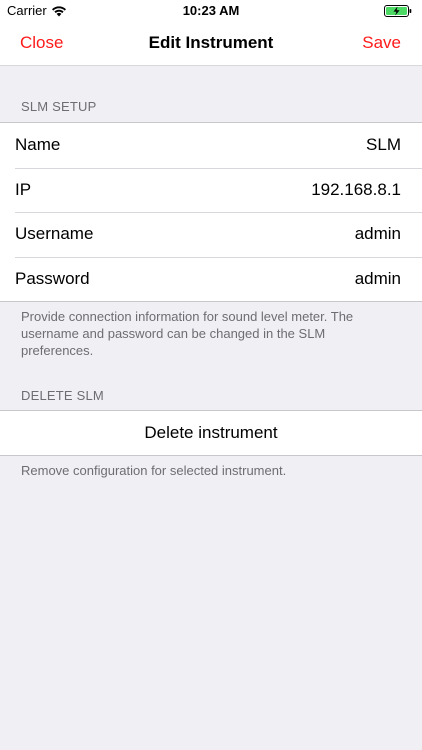 Image resolution: width=422 pixels, height=750 pixels. I want to click on section-header-slm-setup: SLM SETUP, so click(59, 106).